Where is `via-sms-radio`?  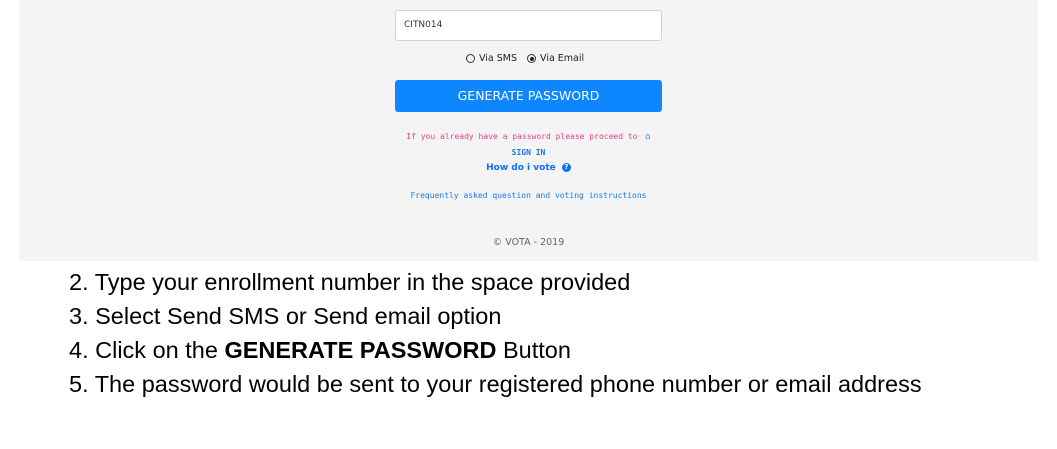 via-sms-radio is located at coordinates (470, 58).